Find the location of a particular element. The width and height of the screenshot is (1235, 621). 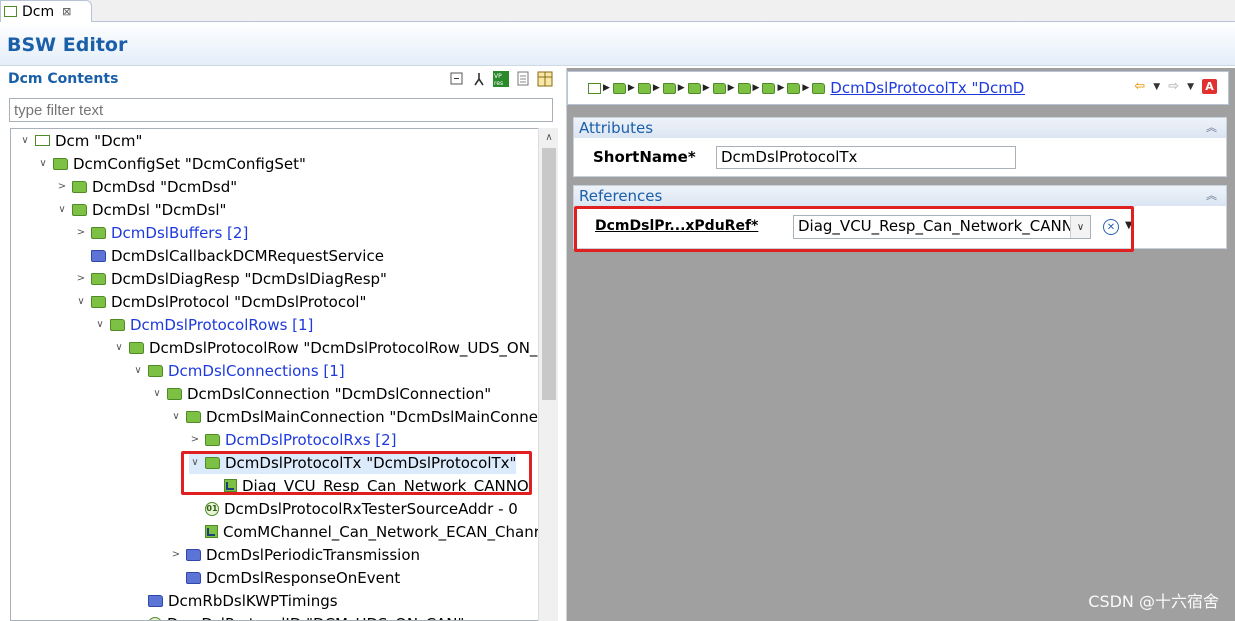

tree-item: ∨ DcmConfigSet "DcmConfigSet" is located at coordinates (171, 163).